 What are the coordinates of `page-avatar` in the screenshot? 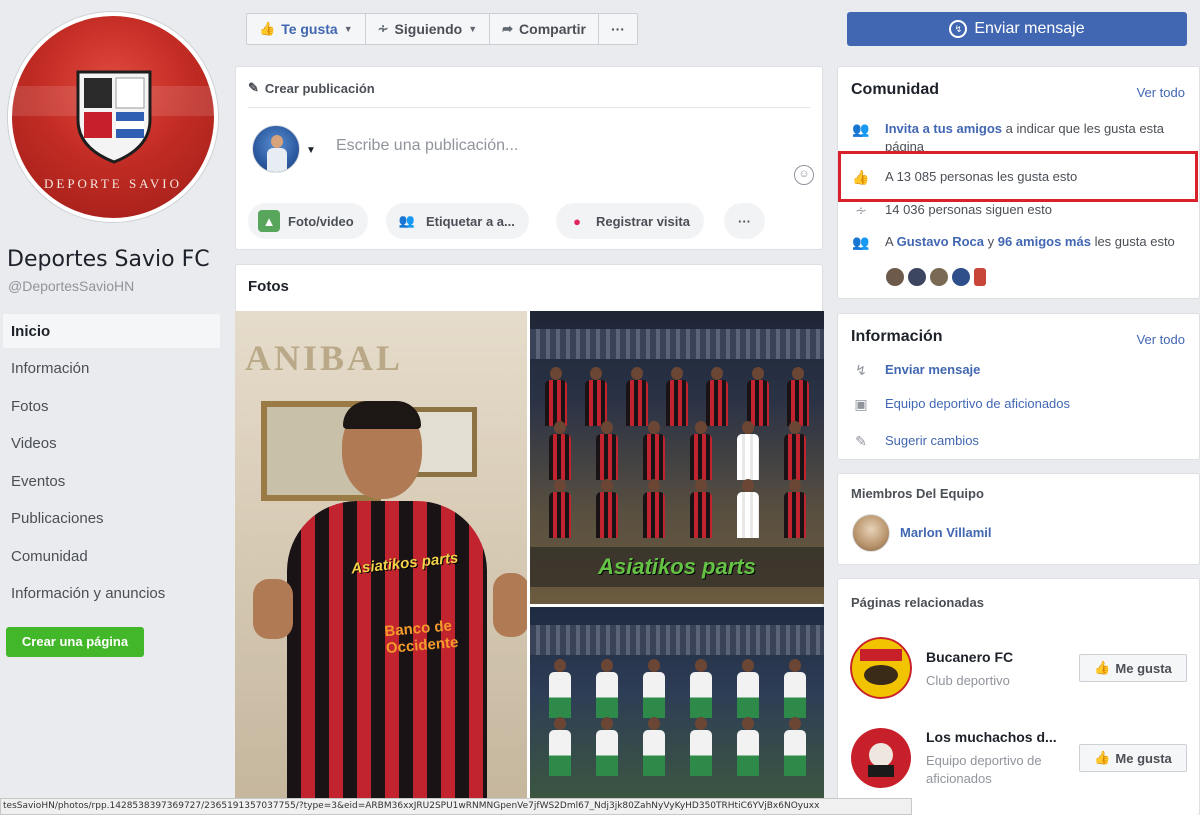 It's located at (276, 149).